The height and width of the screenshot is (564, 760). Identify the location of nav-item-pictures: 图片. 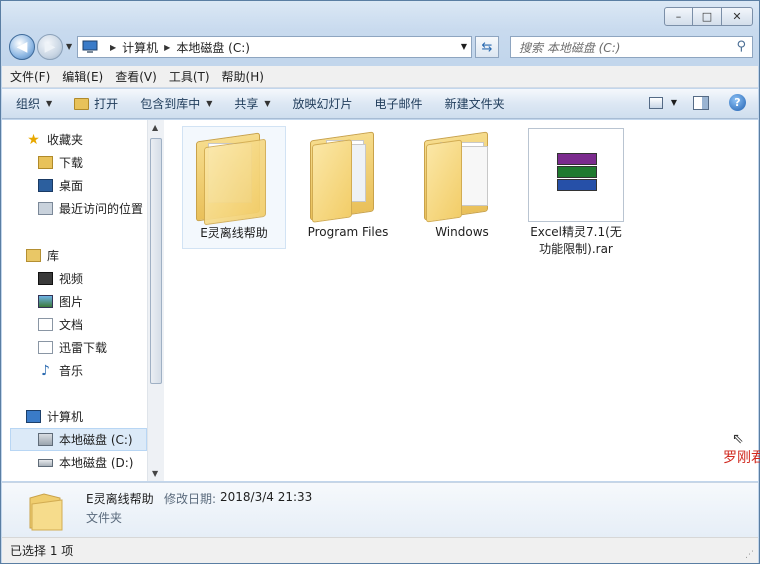
(74, 301).